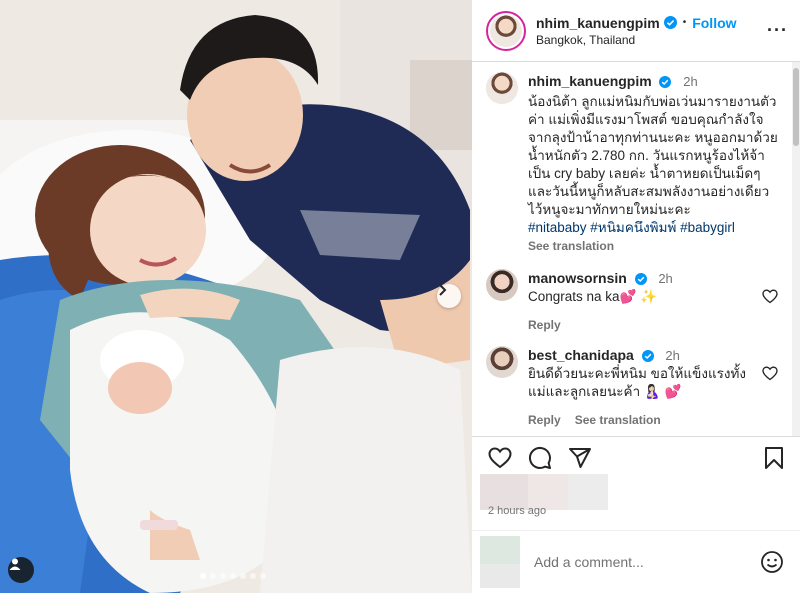 This screenshot has height=593, width=800. What do you see at coordinates (796, 249) in the screenshot?
I see `comments-scrollbar` at bounding box center [796, 249].